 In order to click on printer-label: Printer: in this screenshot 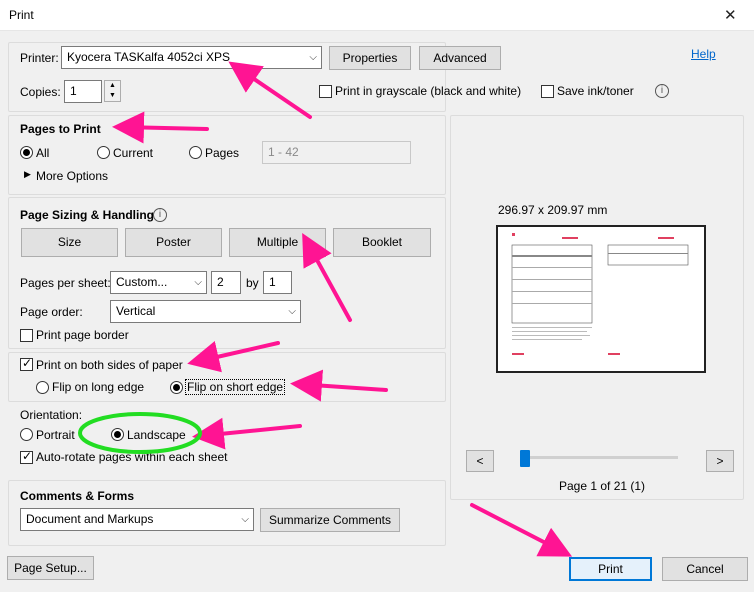, I will do `click(39, 58)`.